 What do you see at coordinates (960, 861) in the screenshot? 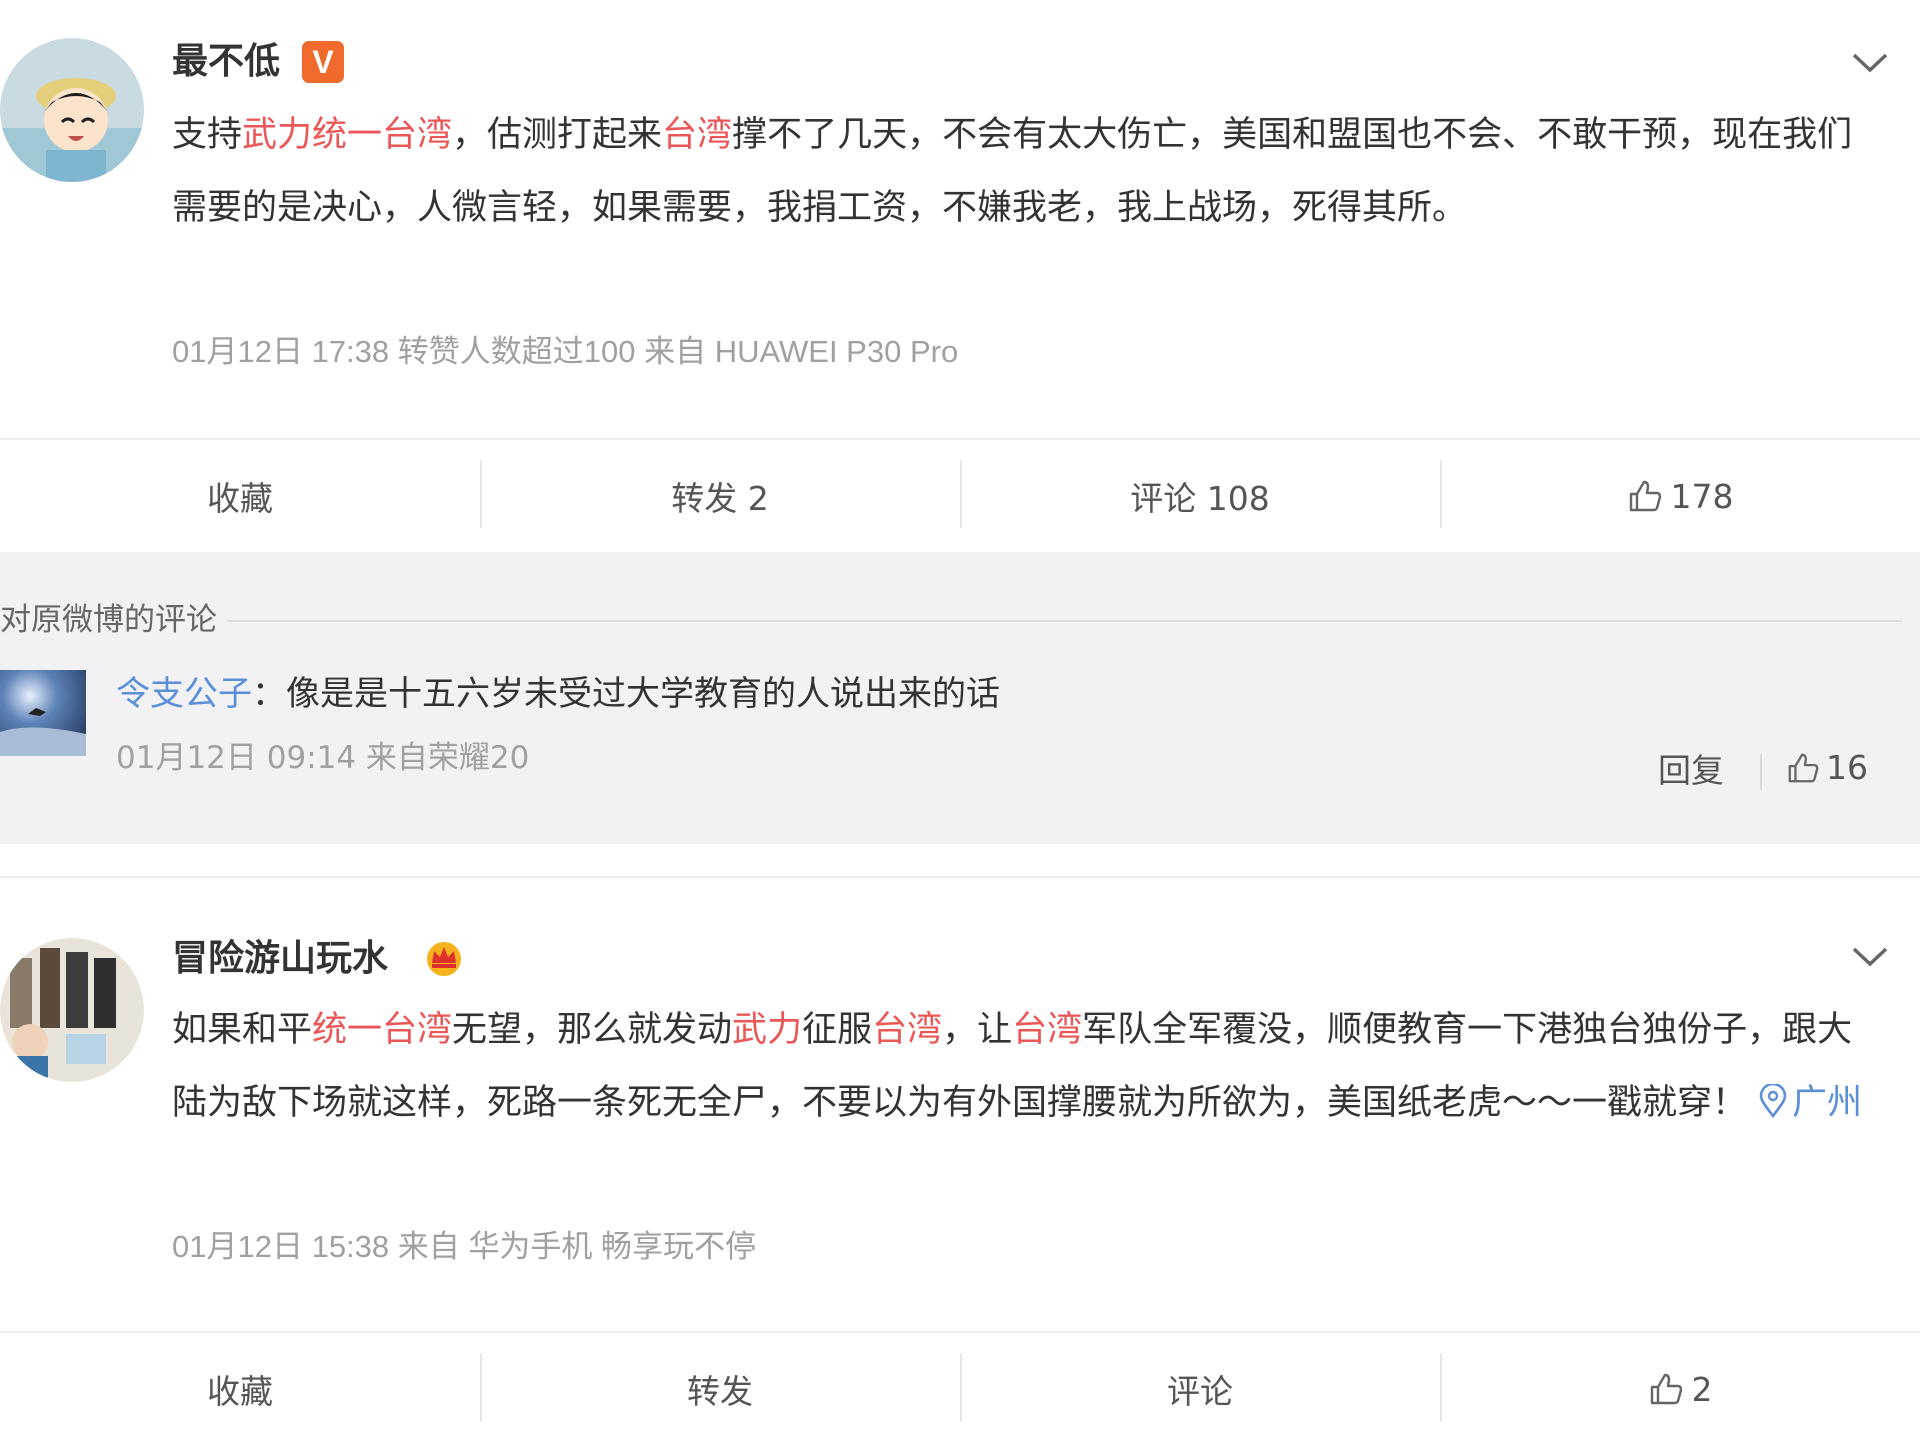
I see `spacer` at bounding box center [960, 861].